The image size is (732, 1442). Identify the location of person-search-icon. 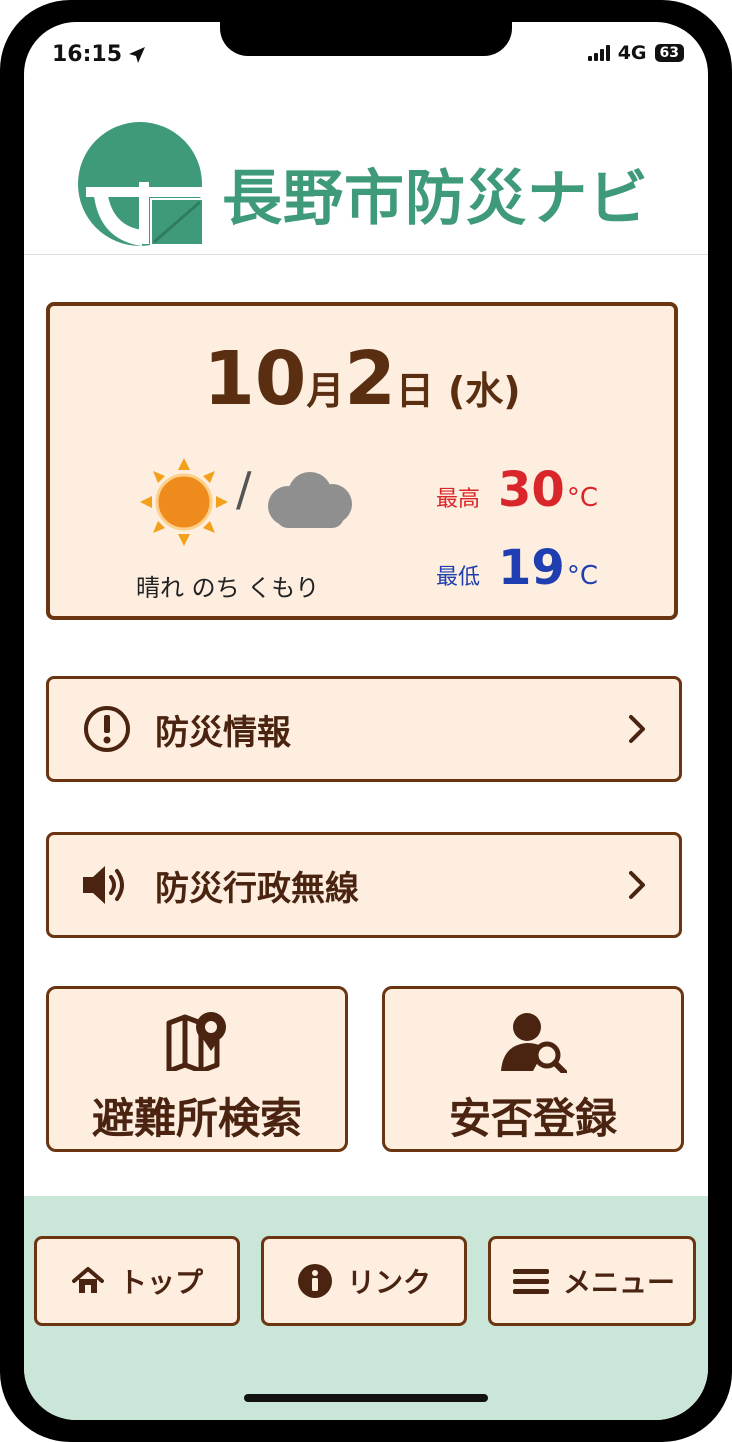
(533, 1042).